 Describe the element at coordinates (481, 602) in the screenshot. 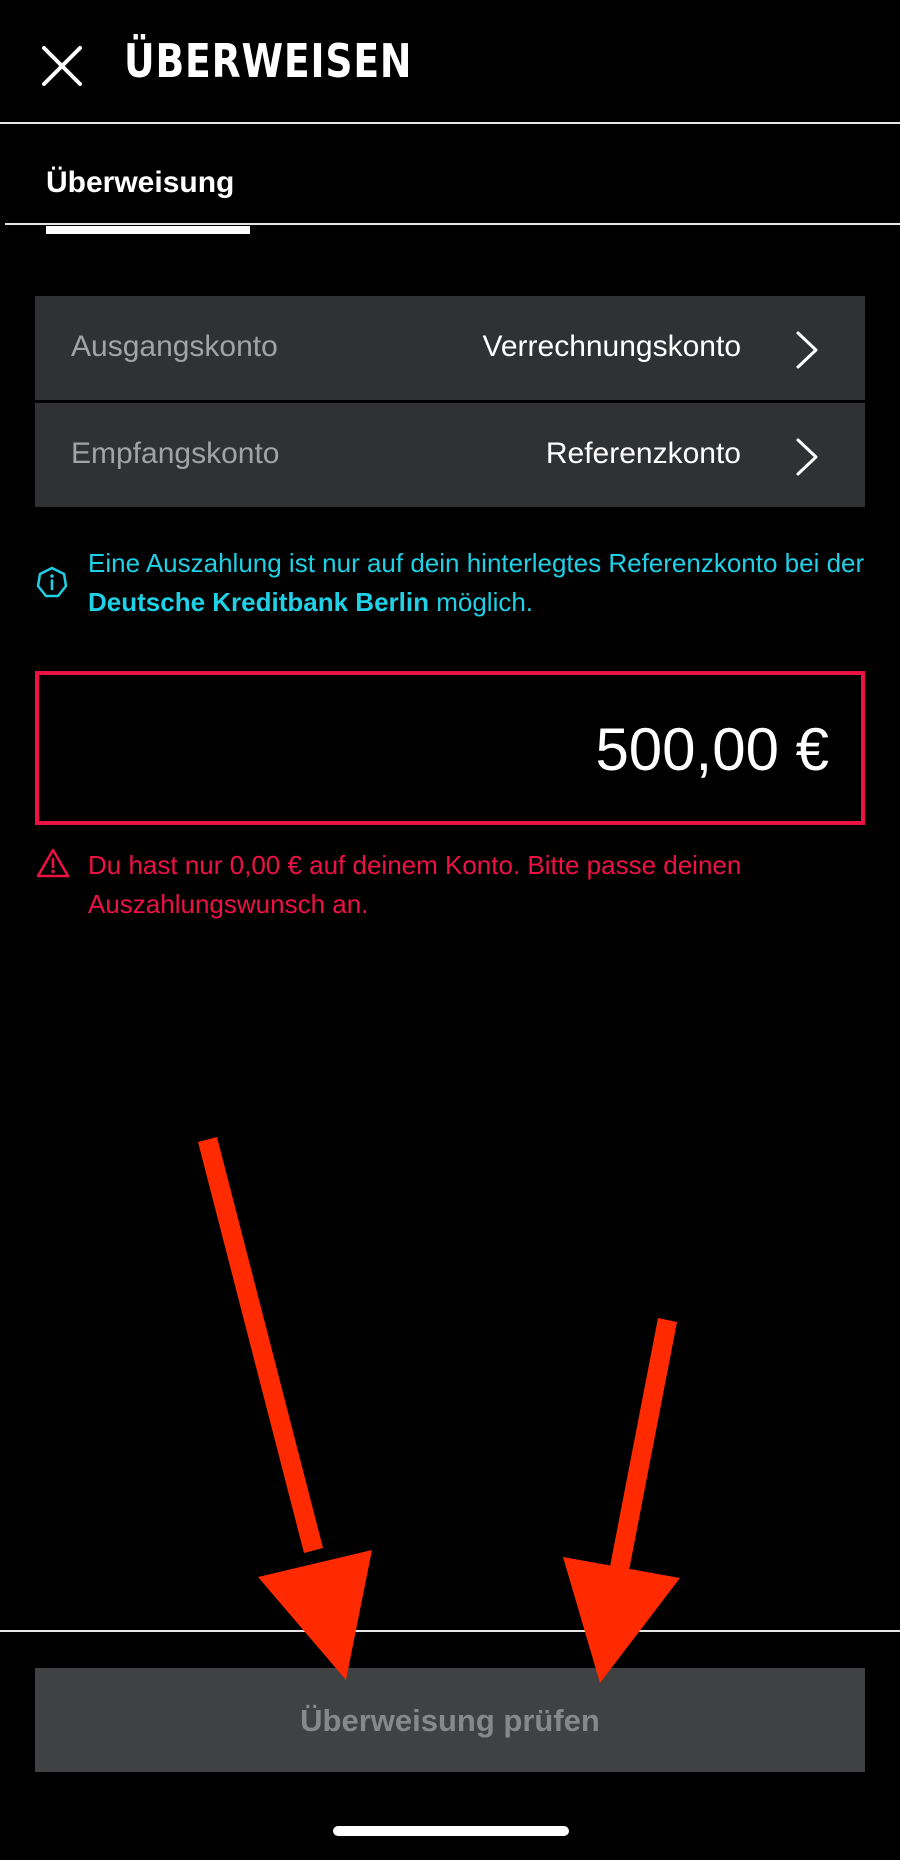

I see `info-text-end: möglich.` at that location.